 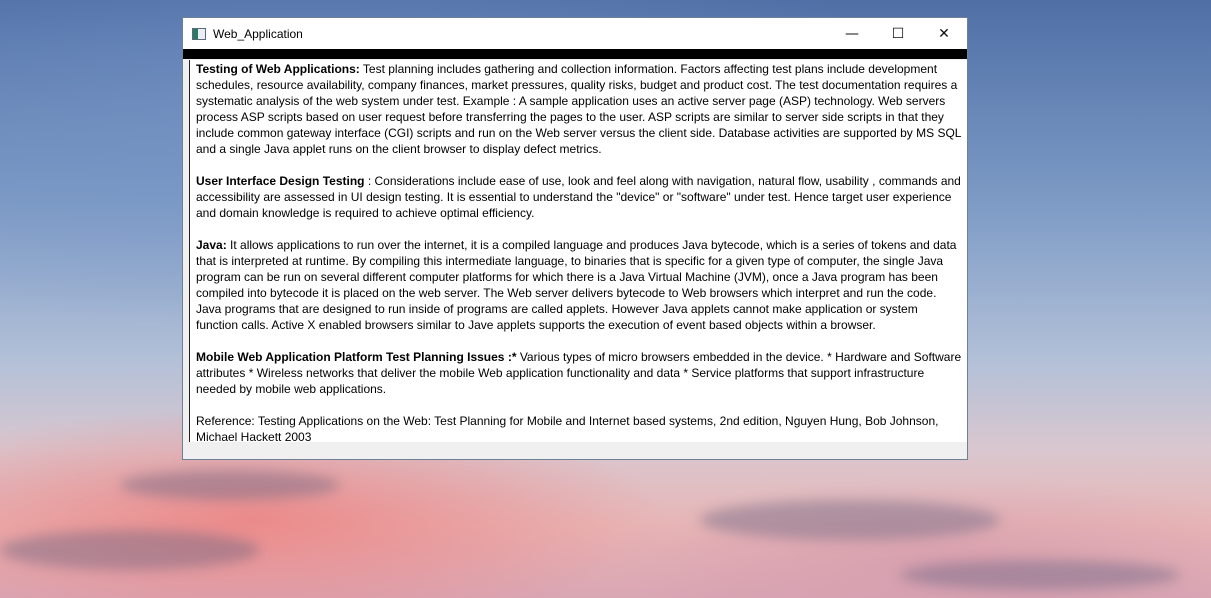 I want to click on maximize-icon: ☐, so click(x=898, y=33).